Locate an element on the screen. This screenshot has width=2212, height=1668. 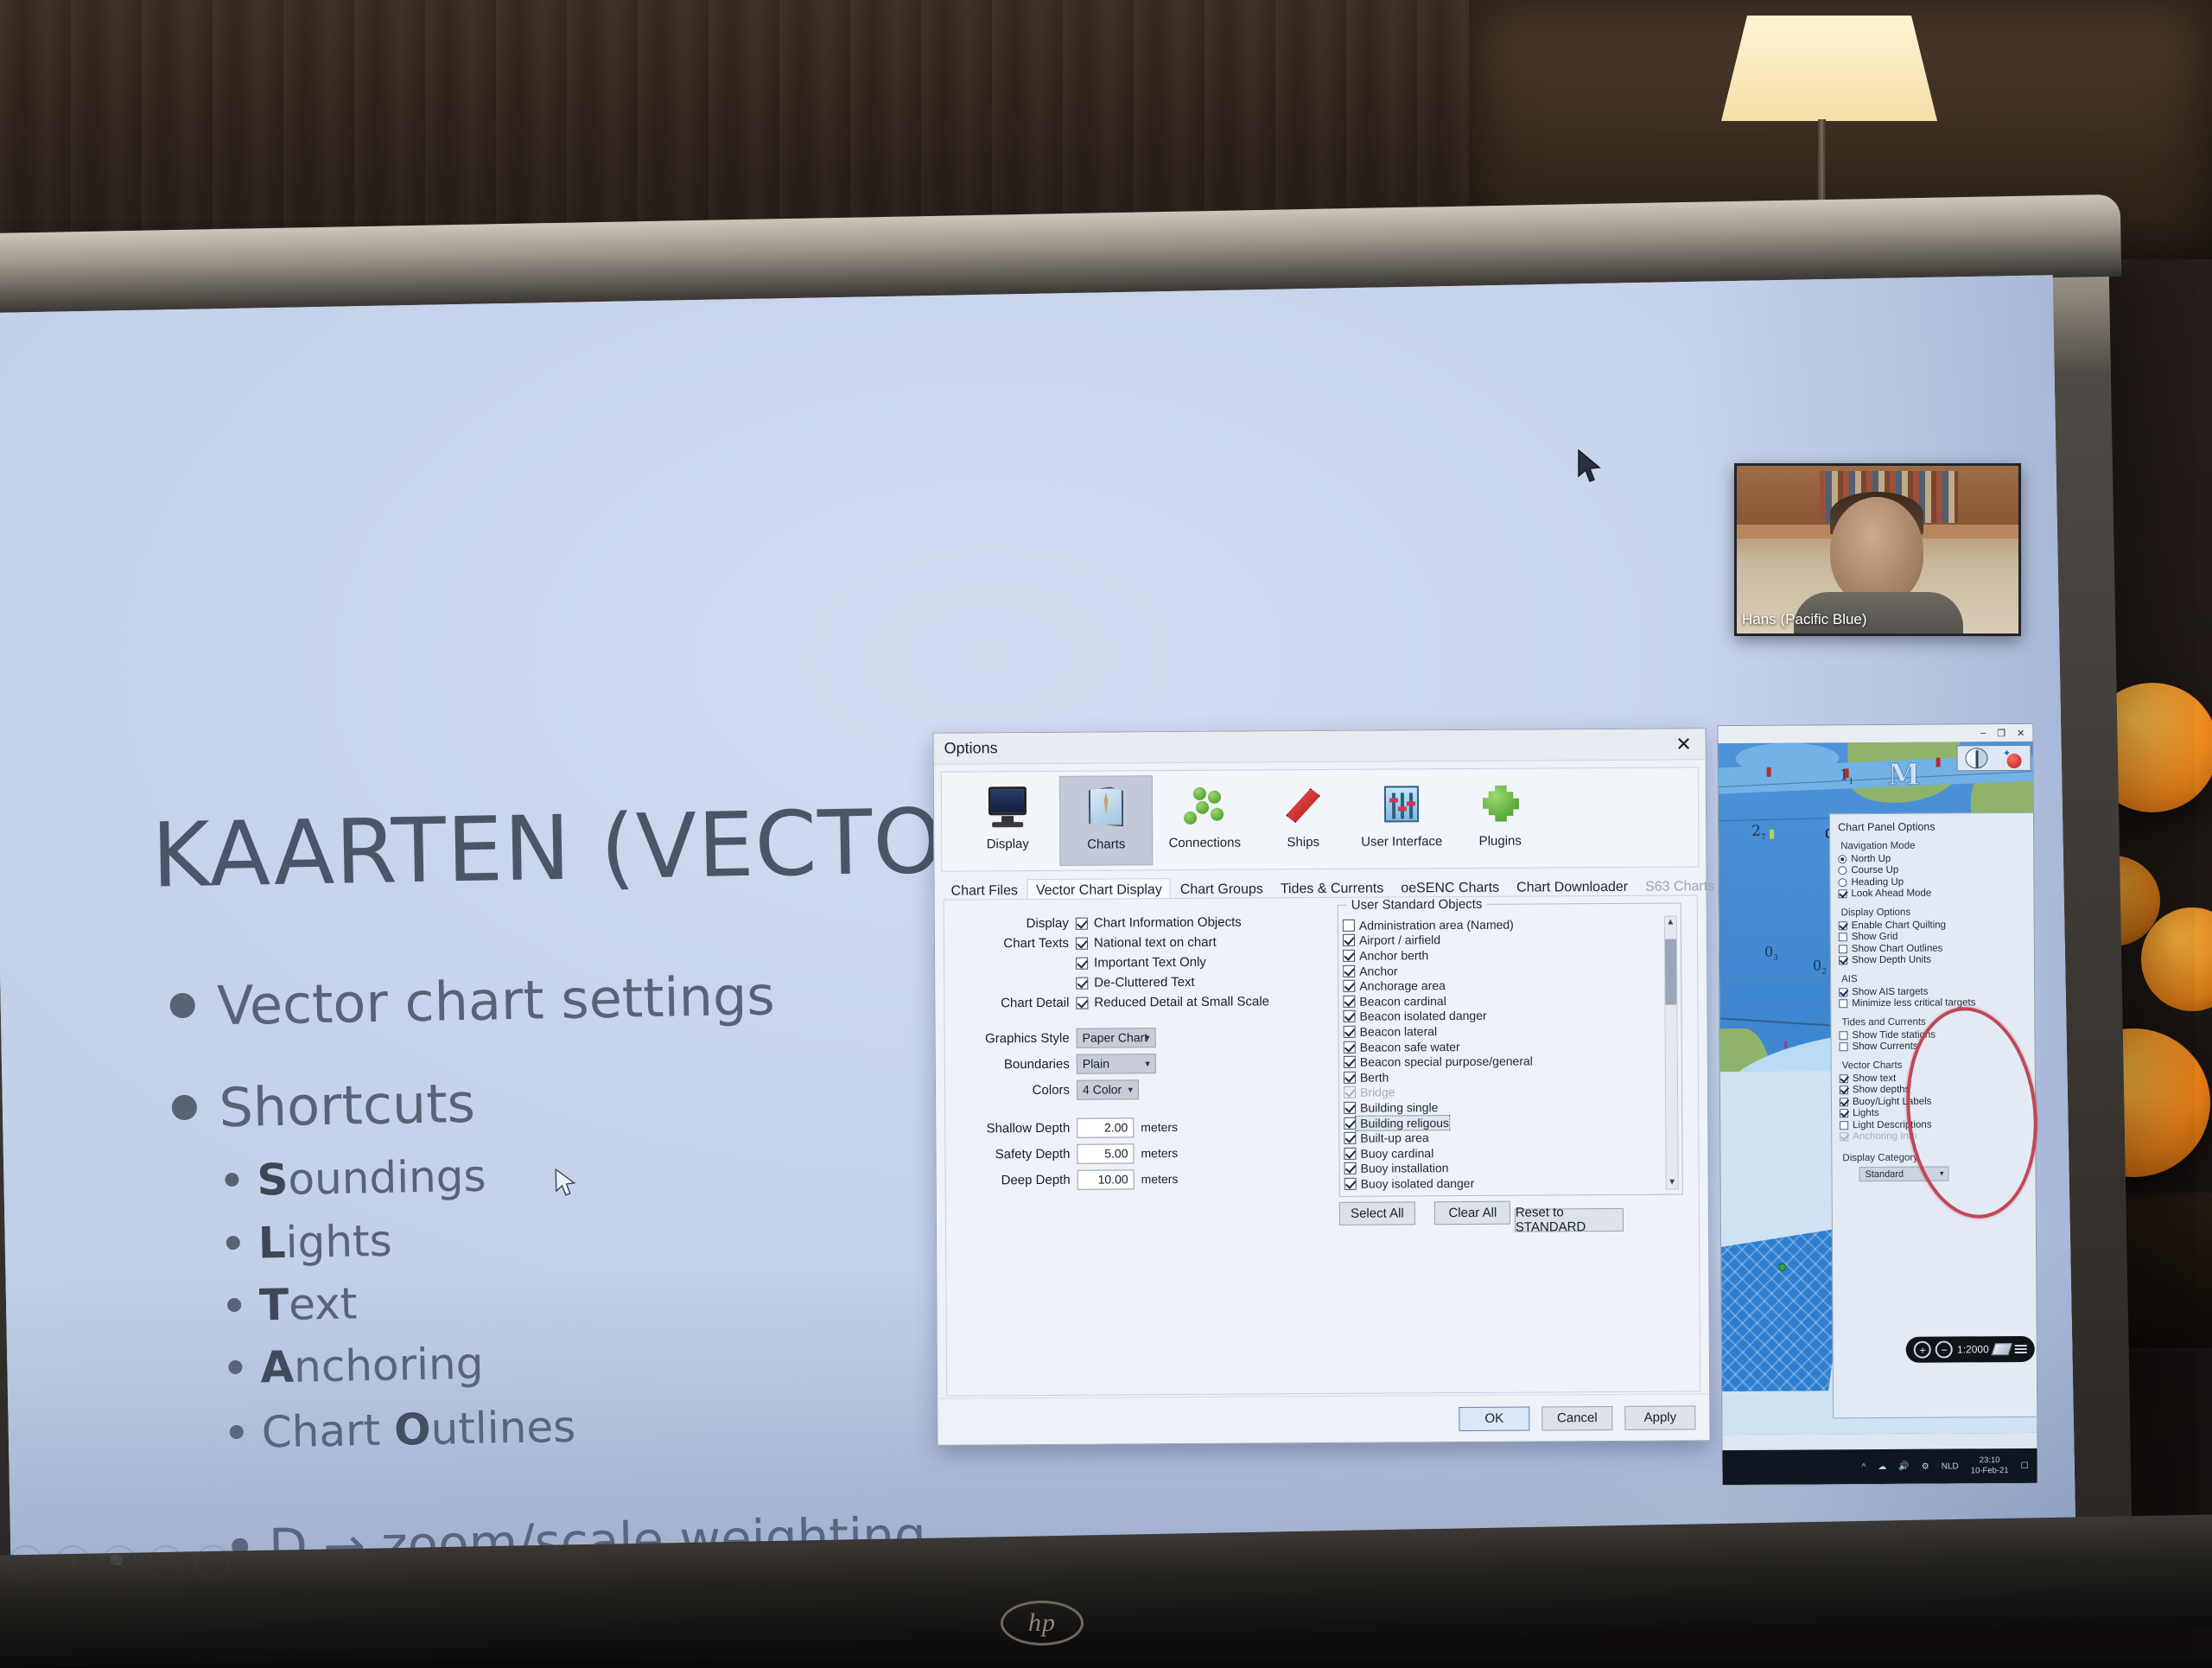
scroll-down-icon: ▼ is located at coordinates (1672, 1182).